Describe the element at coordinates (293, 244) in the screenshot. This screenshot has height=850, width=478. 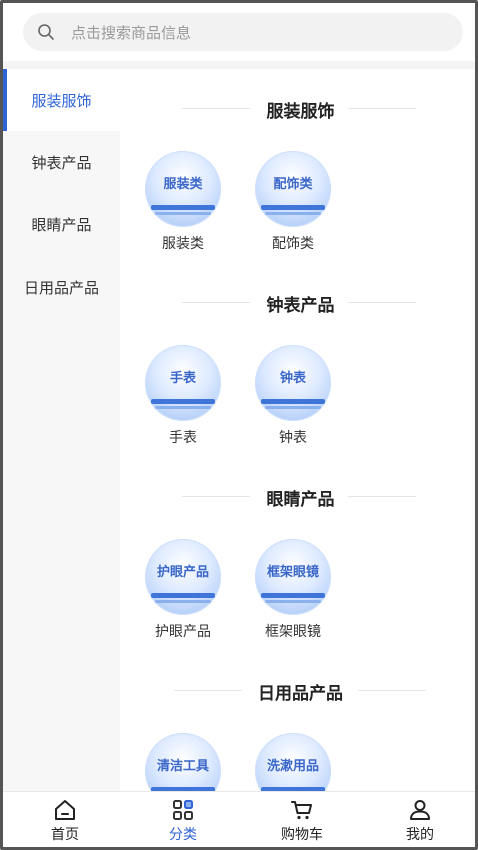
I see `category-label: 配饰类` at that location.